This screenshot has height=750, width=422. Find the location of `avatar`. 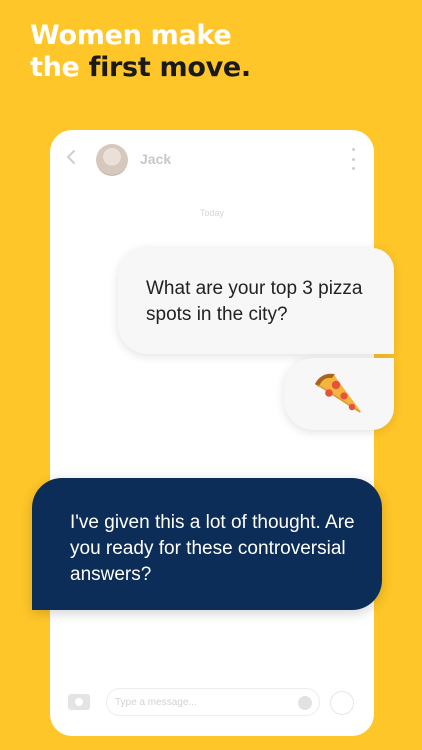

avatar is located at coordinates (112, 160).